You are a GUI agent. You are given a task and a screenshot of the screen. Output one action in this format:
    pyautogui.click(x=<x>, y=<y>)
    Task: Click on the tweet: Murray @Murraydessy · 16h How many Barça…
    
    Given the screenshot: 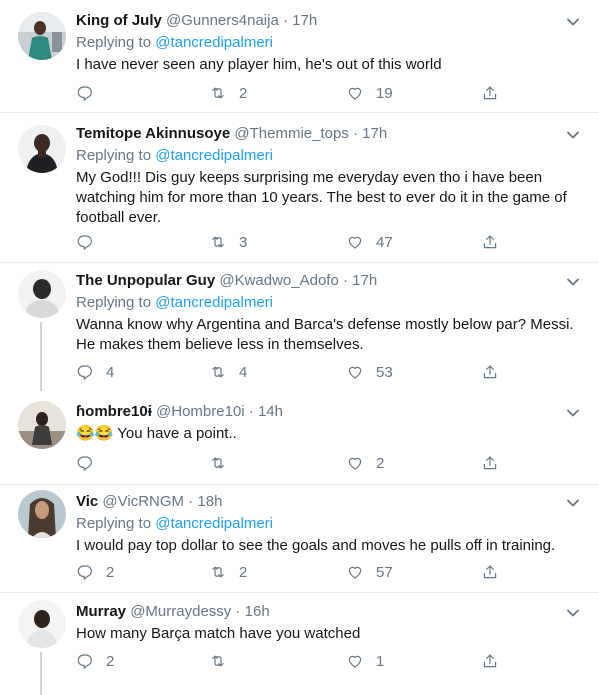 What is the action you would take?
    pyautogui.click(x=299, y=644)
    